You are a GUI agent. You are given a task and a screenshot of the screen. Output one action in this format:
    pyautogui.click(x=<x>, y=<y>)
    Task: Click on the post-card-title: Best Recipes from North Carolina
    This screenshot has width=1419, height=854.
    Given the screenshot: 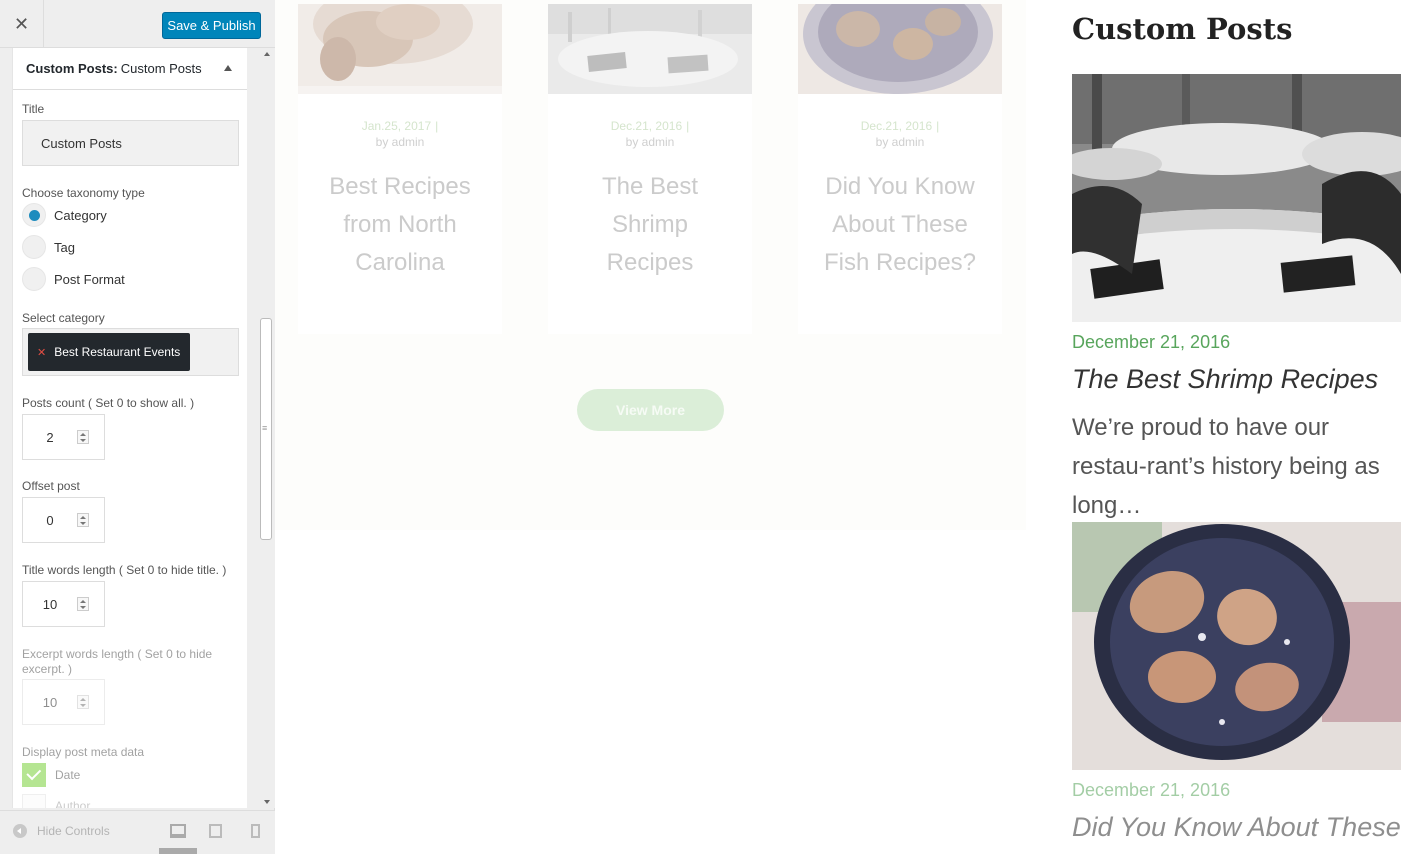 What is the action you would take?
    pyautogui.click(x=400, y=225)
    